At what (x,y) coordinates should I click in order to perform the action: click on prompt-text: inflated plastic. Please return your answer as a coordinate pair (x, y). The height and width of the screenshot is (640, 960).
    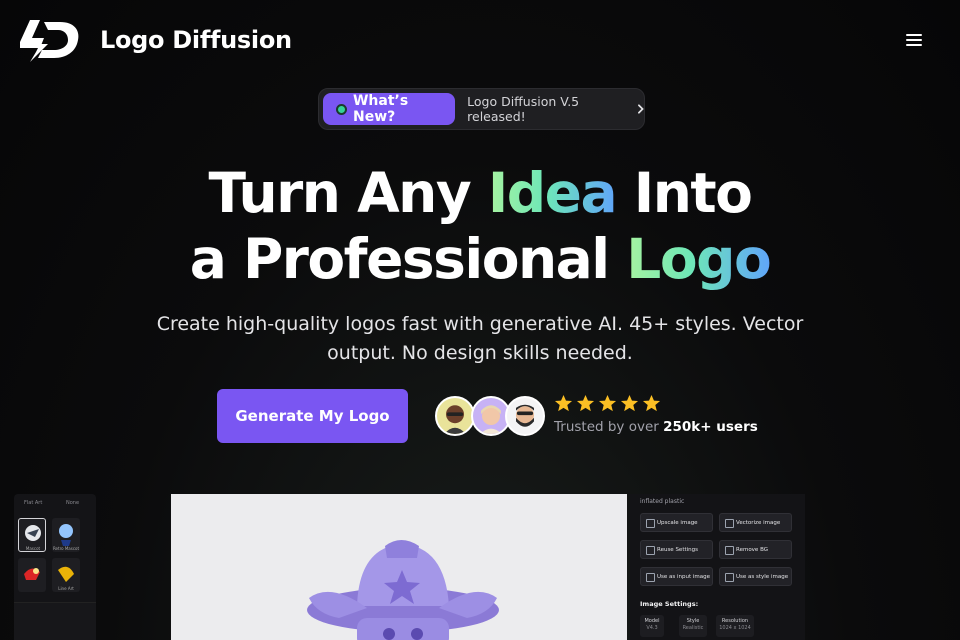
    Looking at the image, I should click on (662, 501).